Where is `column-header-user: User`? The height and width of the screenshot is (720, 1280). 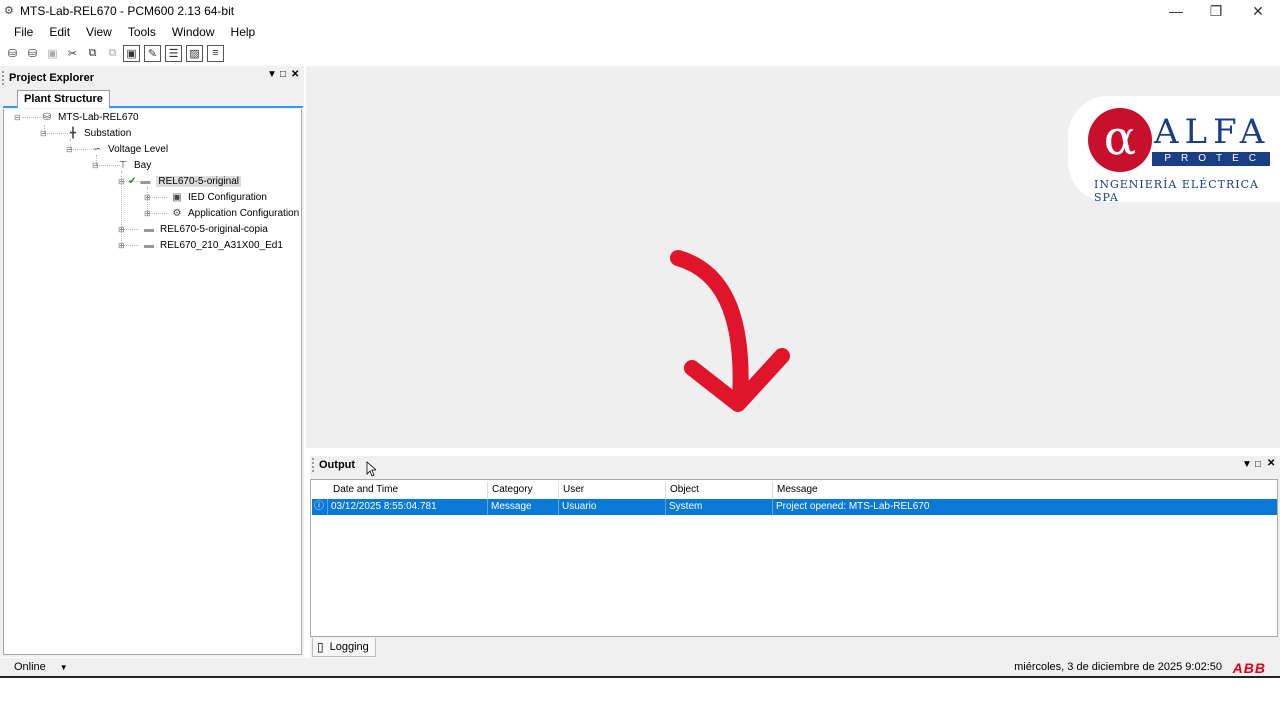 column-header-user: User is located at coordinates (612, 490).